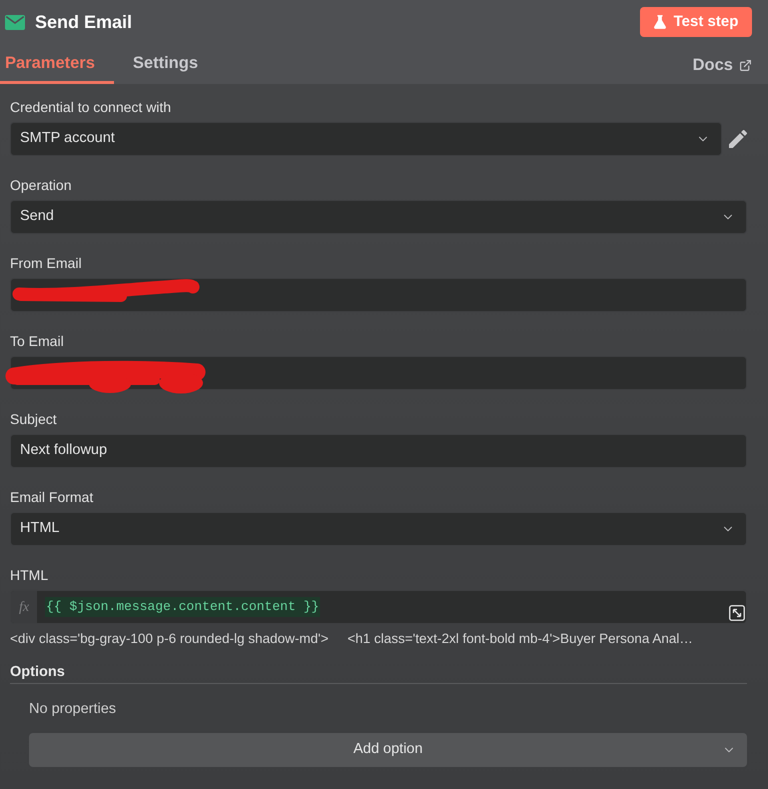 This screenshot has height=789, width=768. I want to click on add-option-dropdown: Add option, so click(388, 750).